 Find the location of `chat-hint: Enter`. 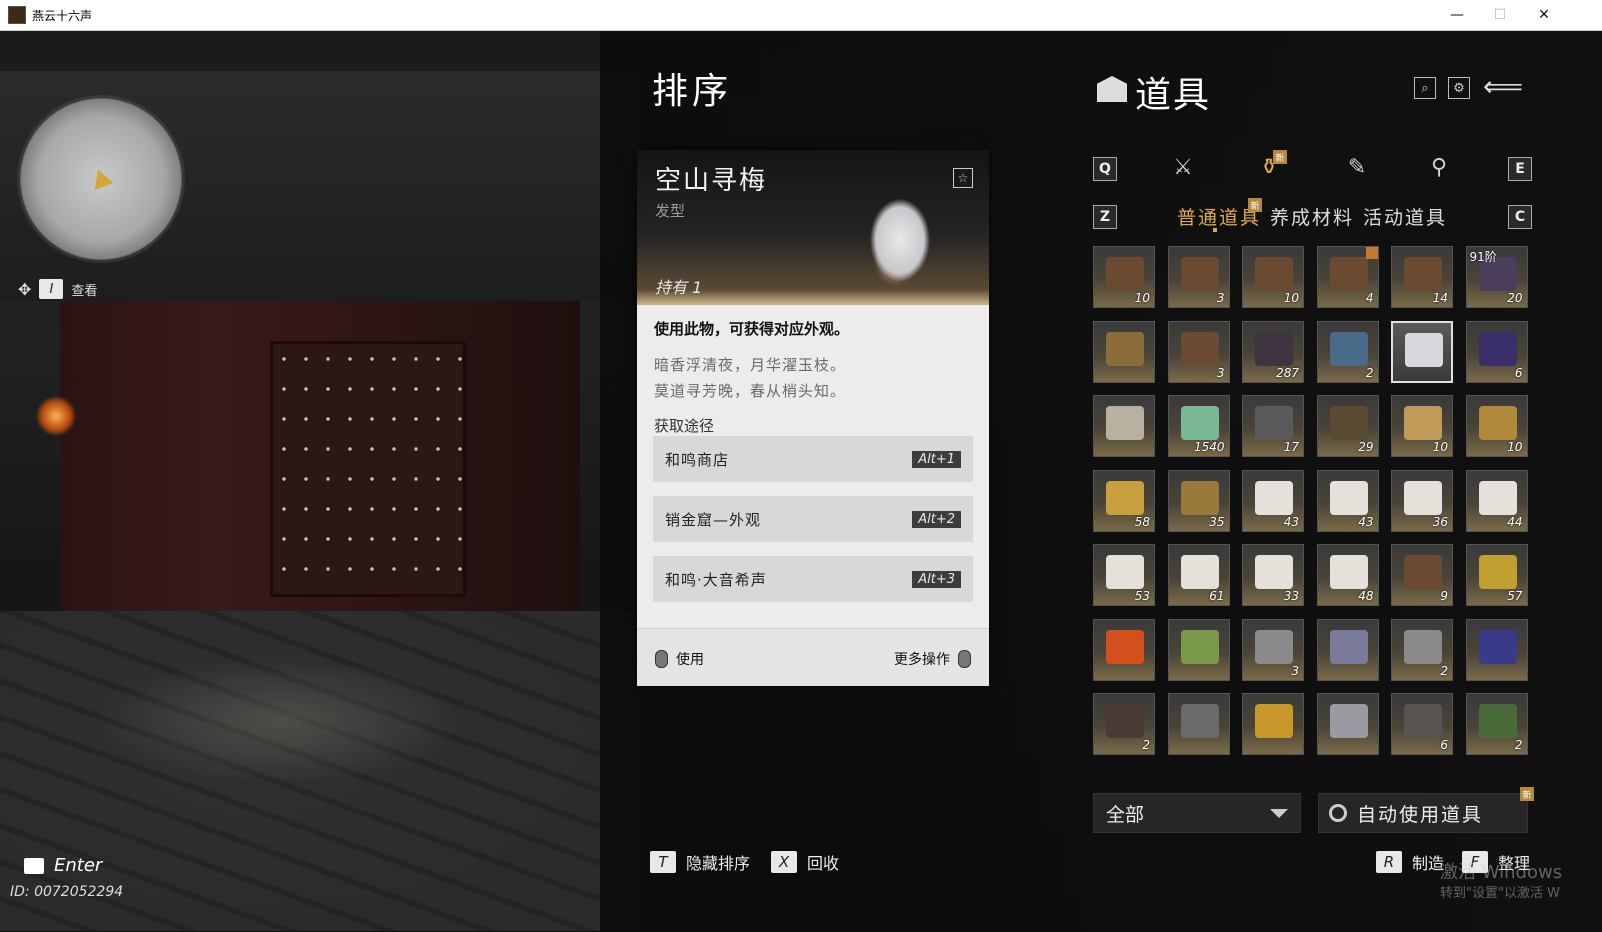

chat-hint: Enter is located at coordinates (63, 865).